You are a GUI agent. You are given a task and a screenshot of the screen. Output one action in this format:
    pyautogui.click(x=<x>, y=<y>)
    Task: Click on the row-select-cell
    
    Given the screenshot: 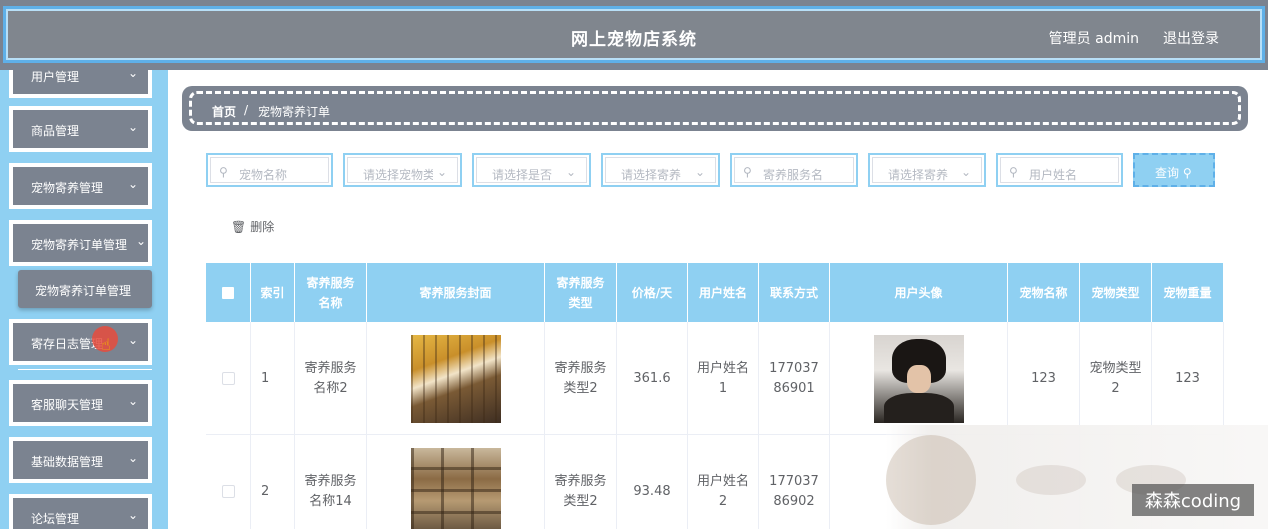 What is the action you would take?
    pyautogui.click(x=228, y=378)
    